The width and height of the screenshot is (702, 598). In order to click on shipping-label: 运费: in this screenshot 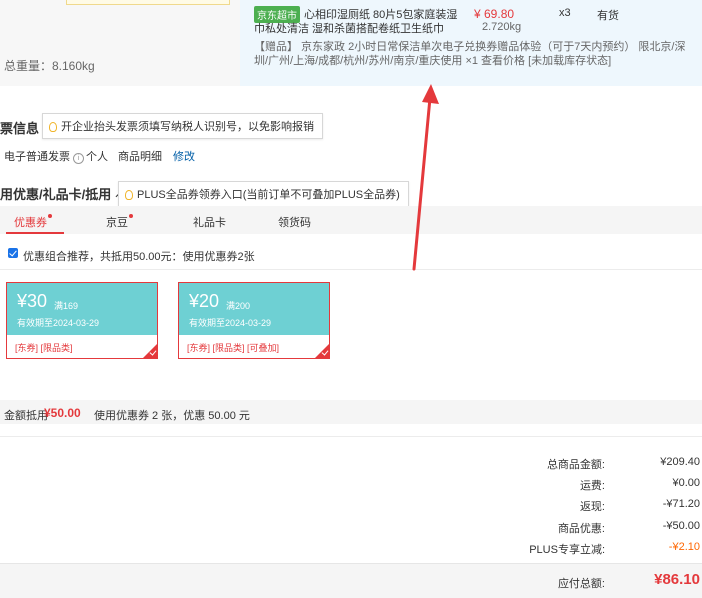, I will do `click(592, 486)`.